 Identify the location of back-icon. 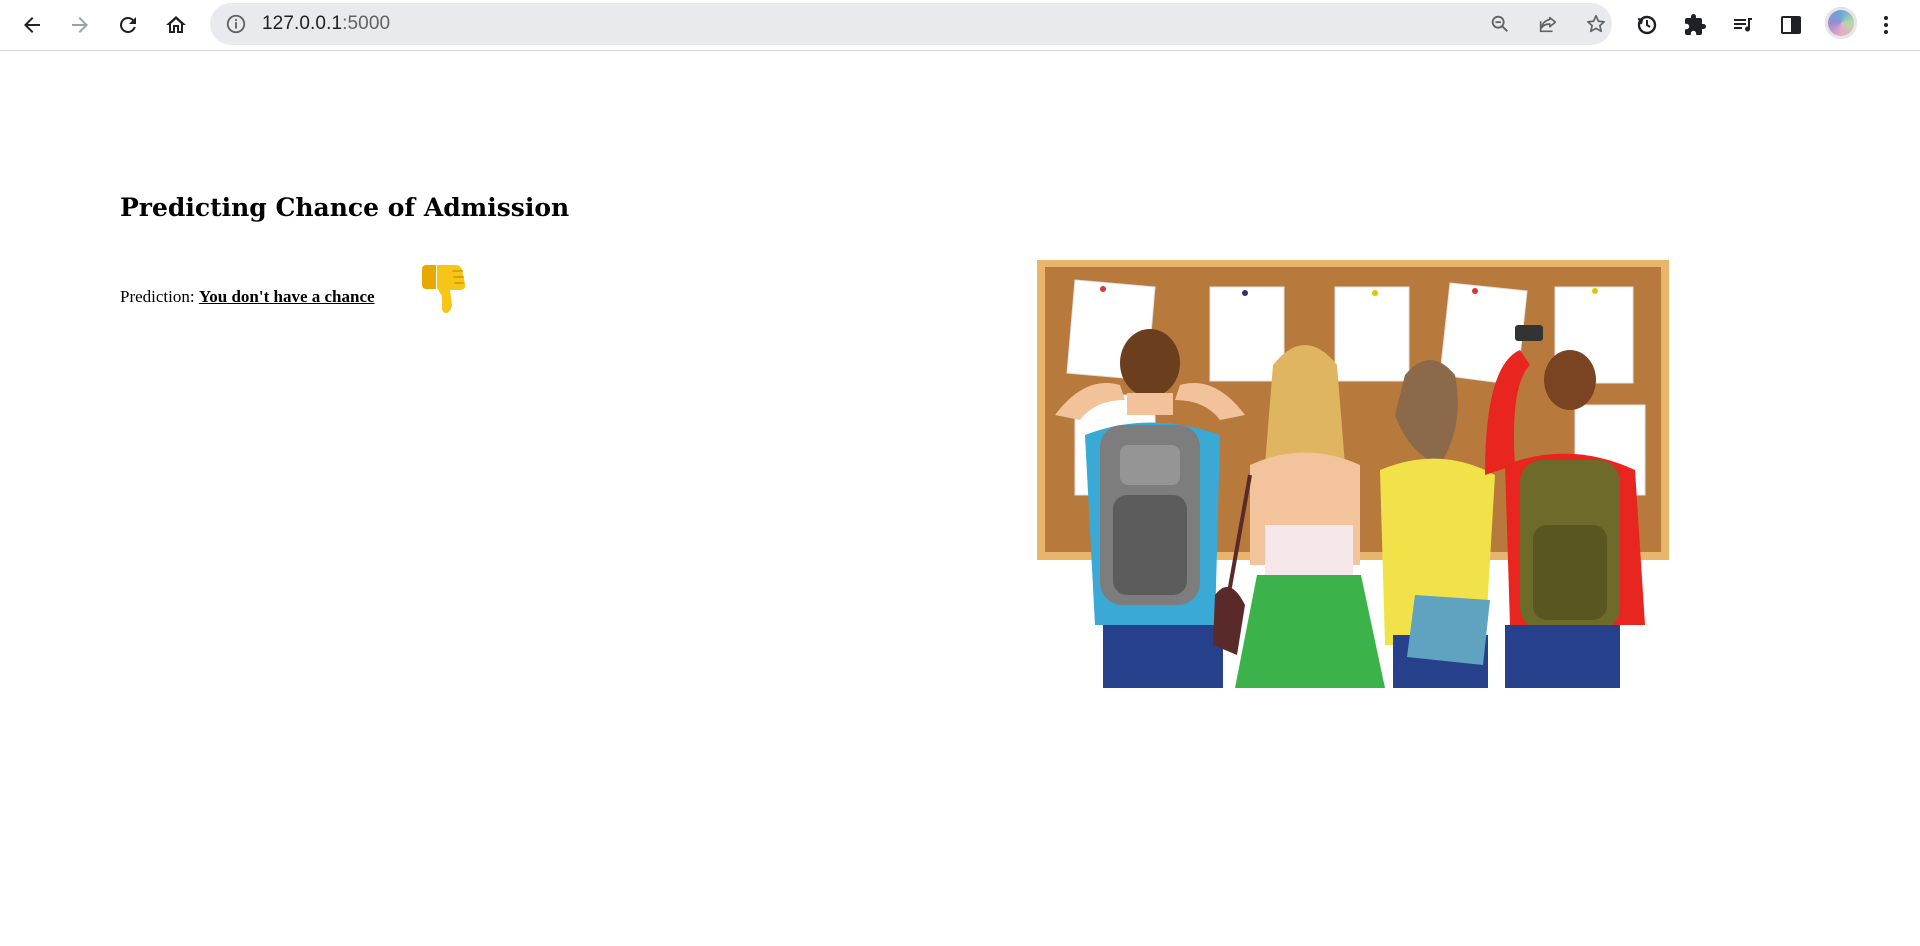
(32, 25).